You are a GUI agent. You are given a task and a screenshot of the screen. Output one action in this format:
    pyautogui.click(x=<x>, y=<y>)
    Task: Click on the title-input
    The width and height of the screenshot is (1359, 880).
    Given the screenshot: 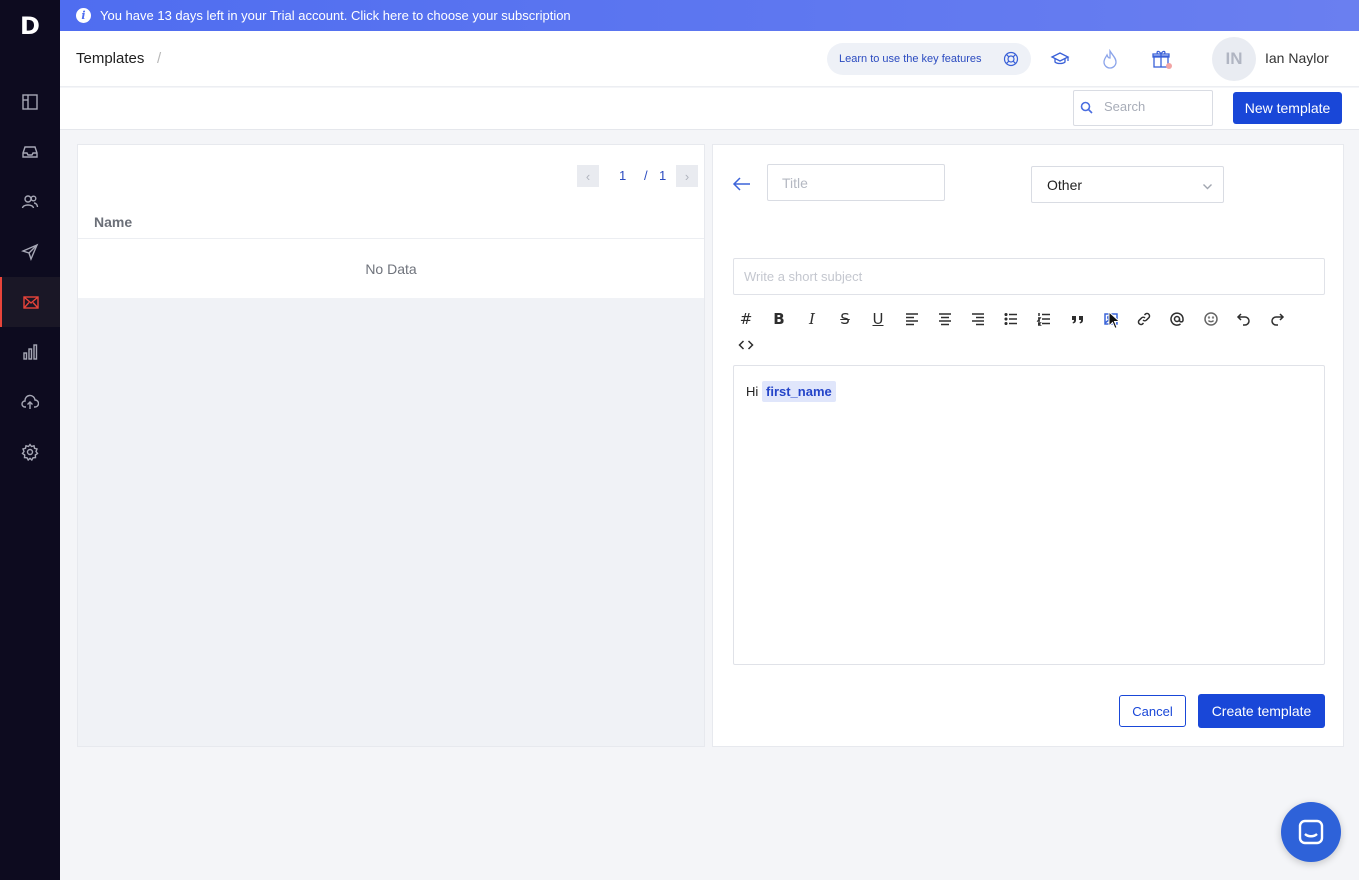 What is the action you would take?
    pyautogui.click(x=856, y=182)
    